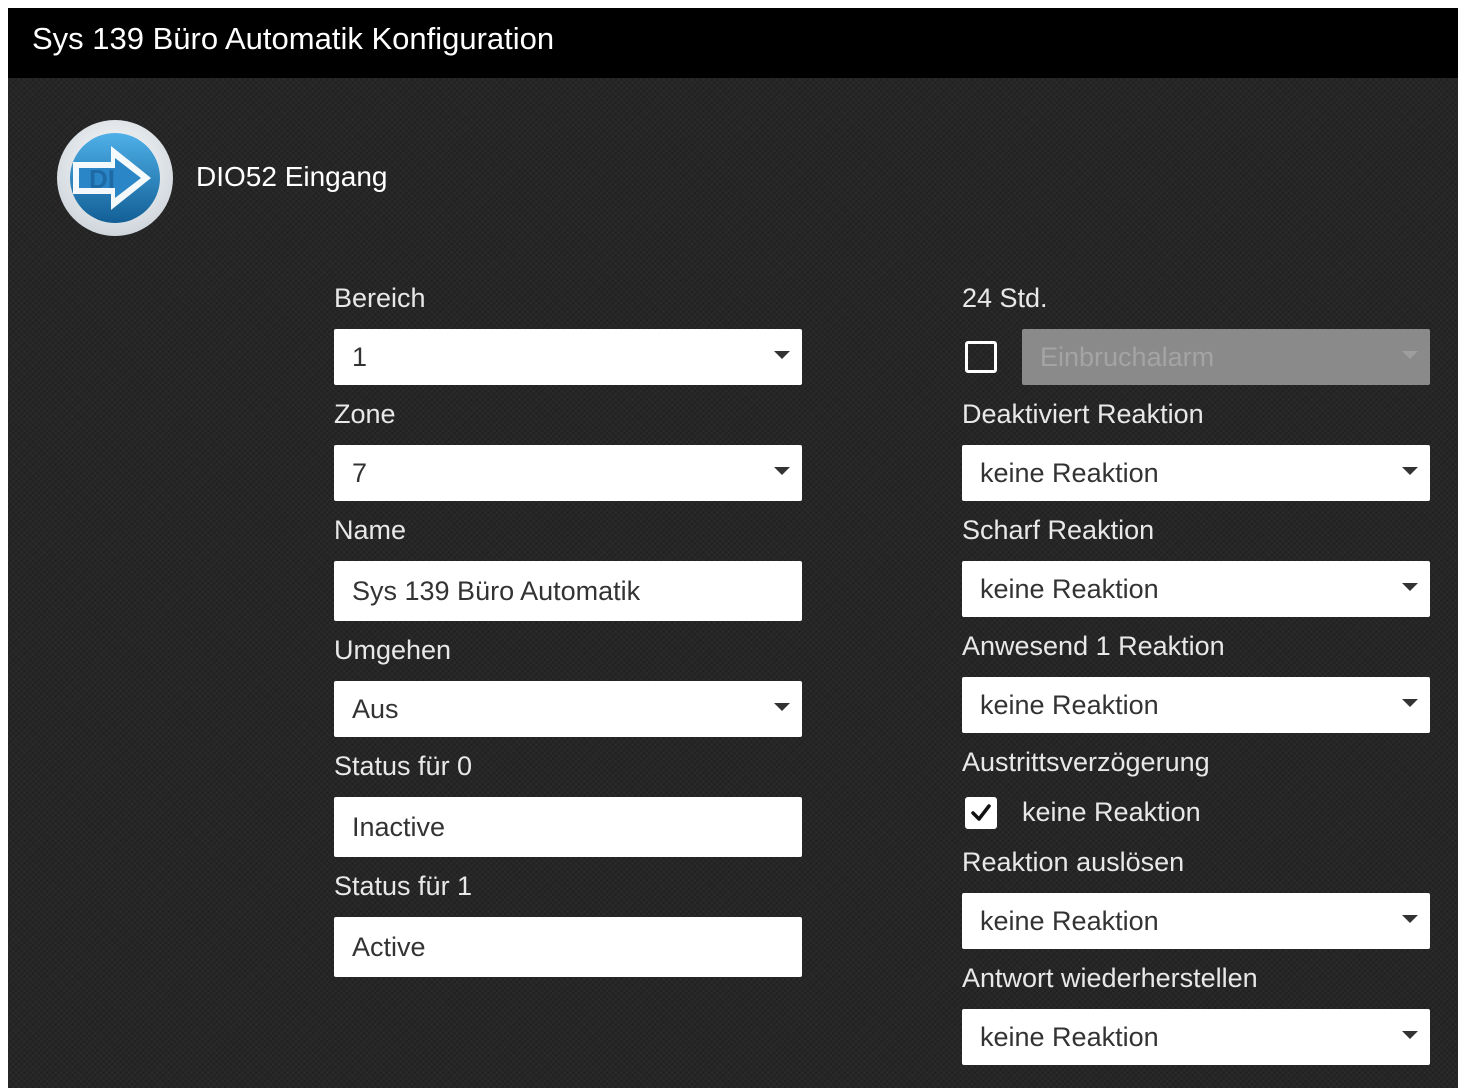  What do you see at coordinates (1196, 589) in the screenshot?
I see `scharf-select: keine Reaktion` at bounding box center [1196, 589].